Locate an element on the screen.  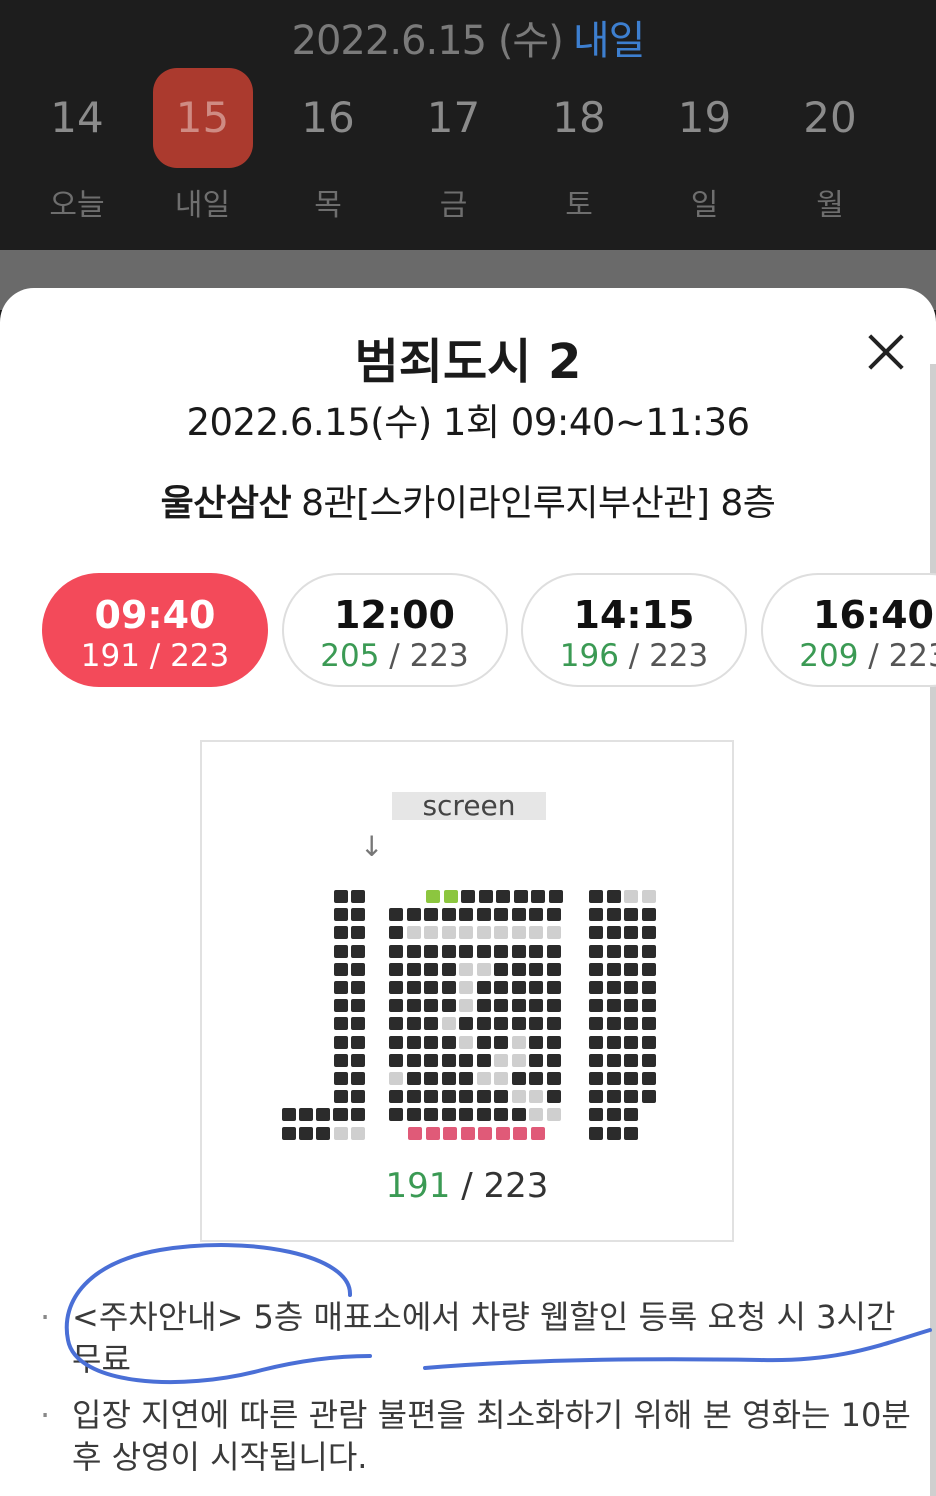
day-20: 20 월 is located at coordinates (830, 153).